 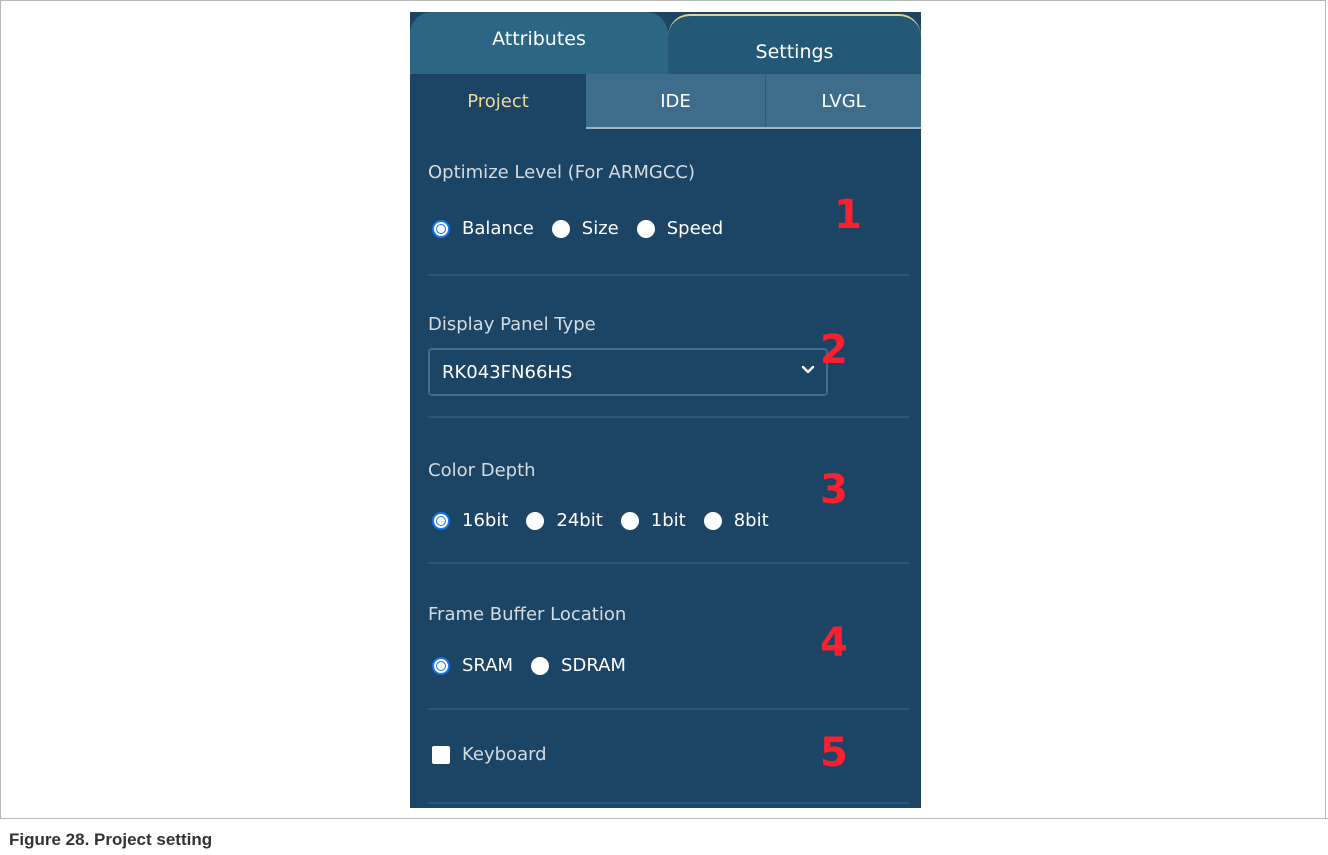 I want to click on radio-balance: Balance, so click(x=483, y=228).